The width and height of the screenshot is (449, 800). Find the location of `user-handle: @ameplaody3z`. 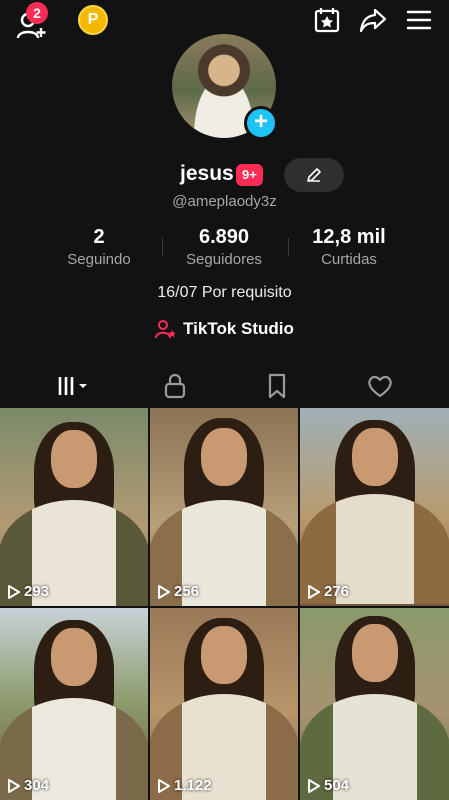

user-handle: @ameplaody3z is located at coordinates (224, 201).